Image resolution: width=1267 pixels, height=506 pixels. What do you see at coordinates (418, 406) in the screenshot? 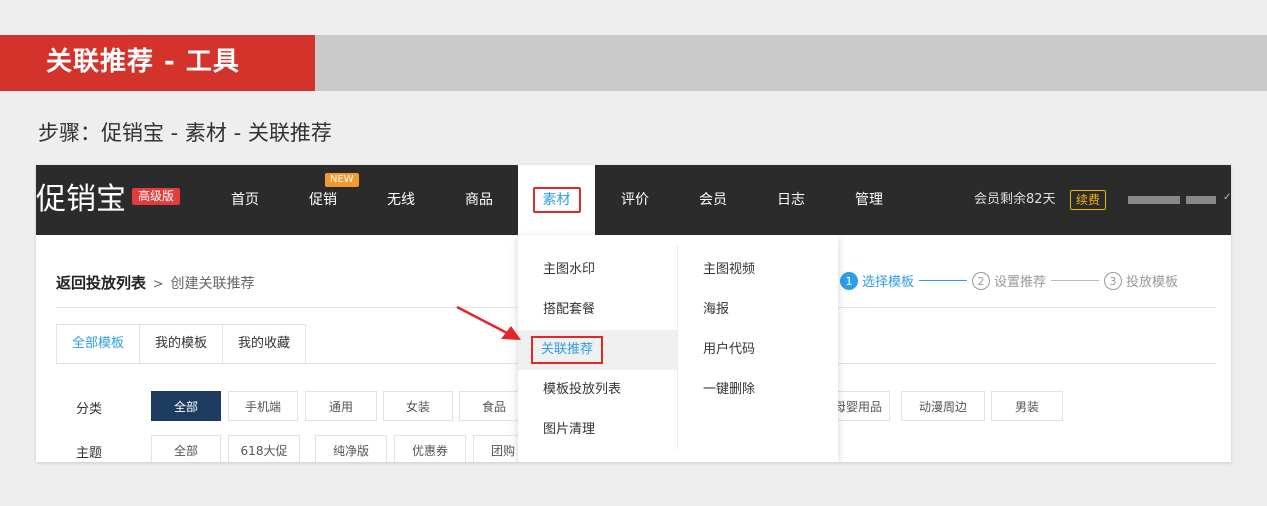
I see `category-chip-womens: 女装` at bounding box center [418, 406].